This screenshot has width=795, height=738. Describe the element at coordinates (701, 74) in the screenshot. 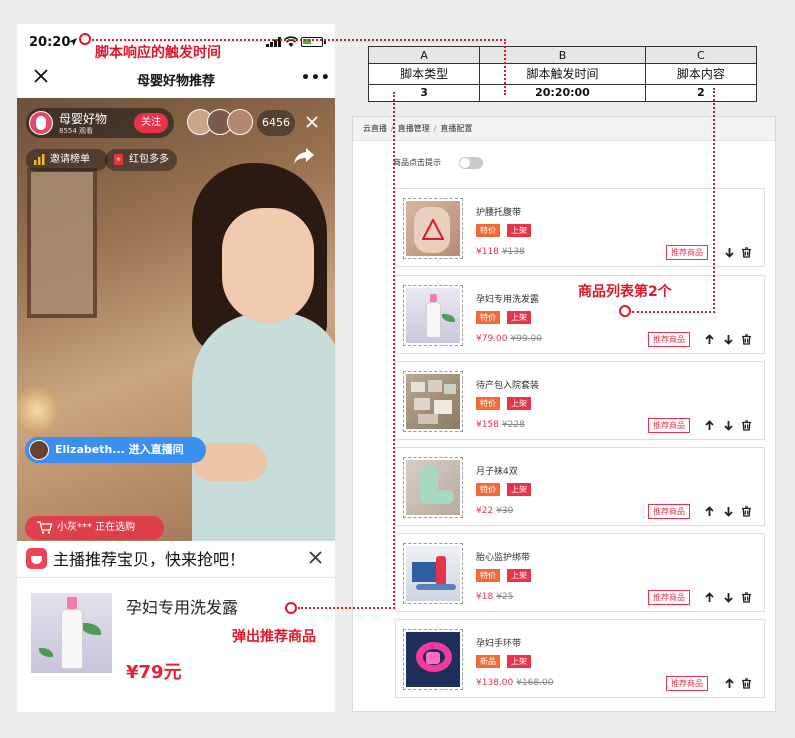

I see `script-content-label: 脚本内容` at that location.